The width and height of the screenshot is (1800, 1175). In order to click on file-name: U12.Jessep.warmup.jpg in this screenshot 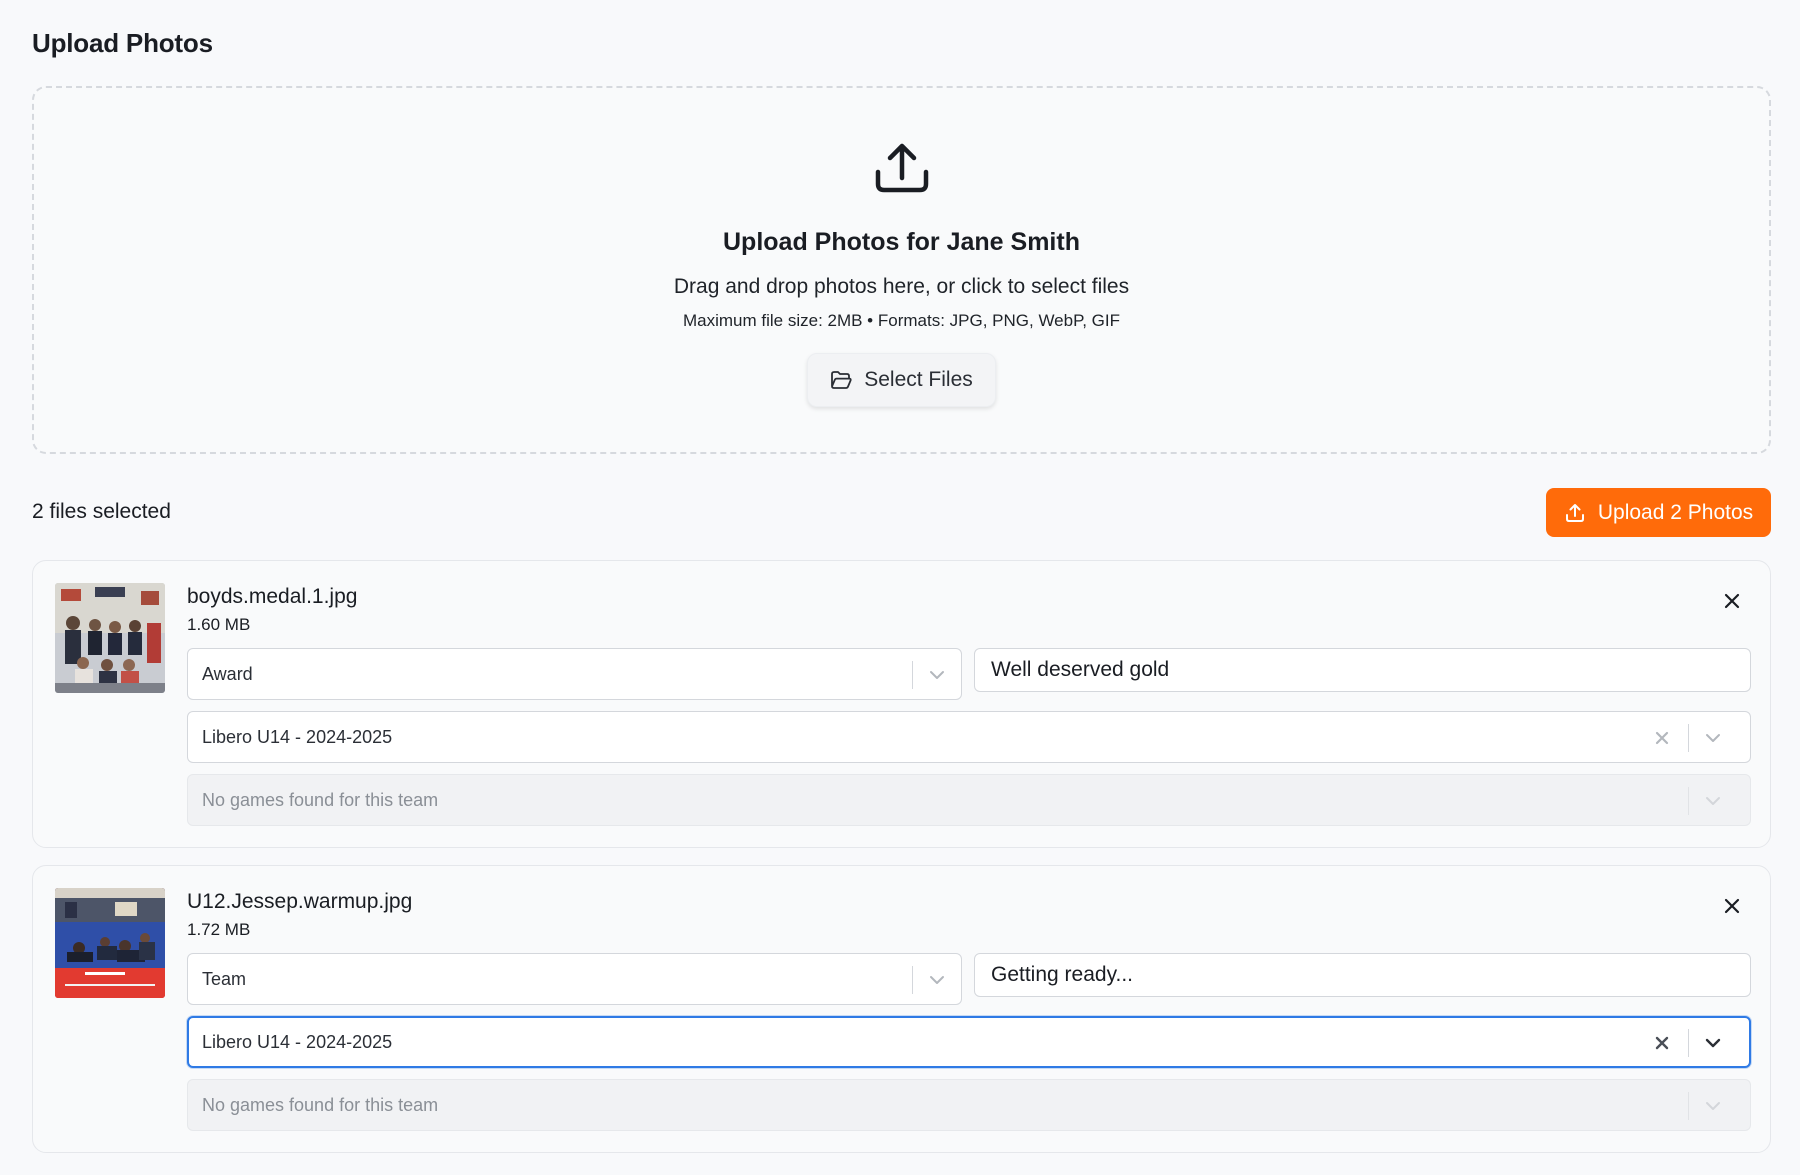, I will do `click(300, 901)`.